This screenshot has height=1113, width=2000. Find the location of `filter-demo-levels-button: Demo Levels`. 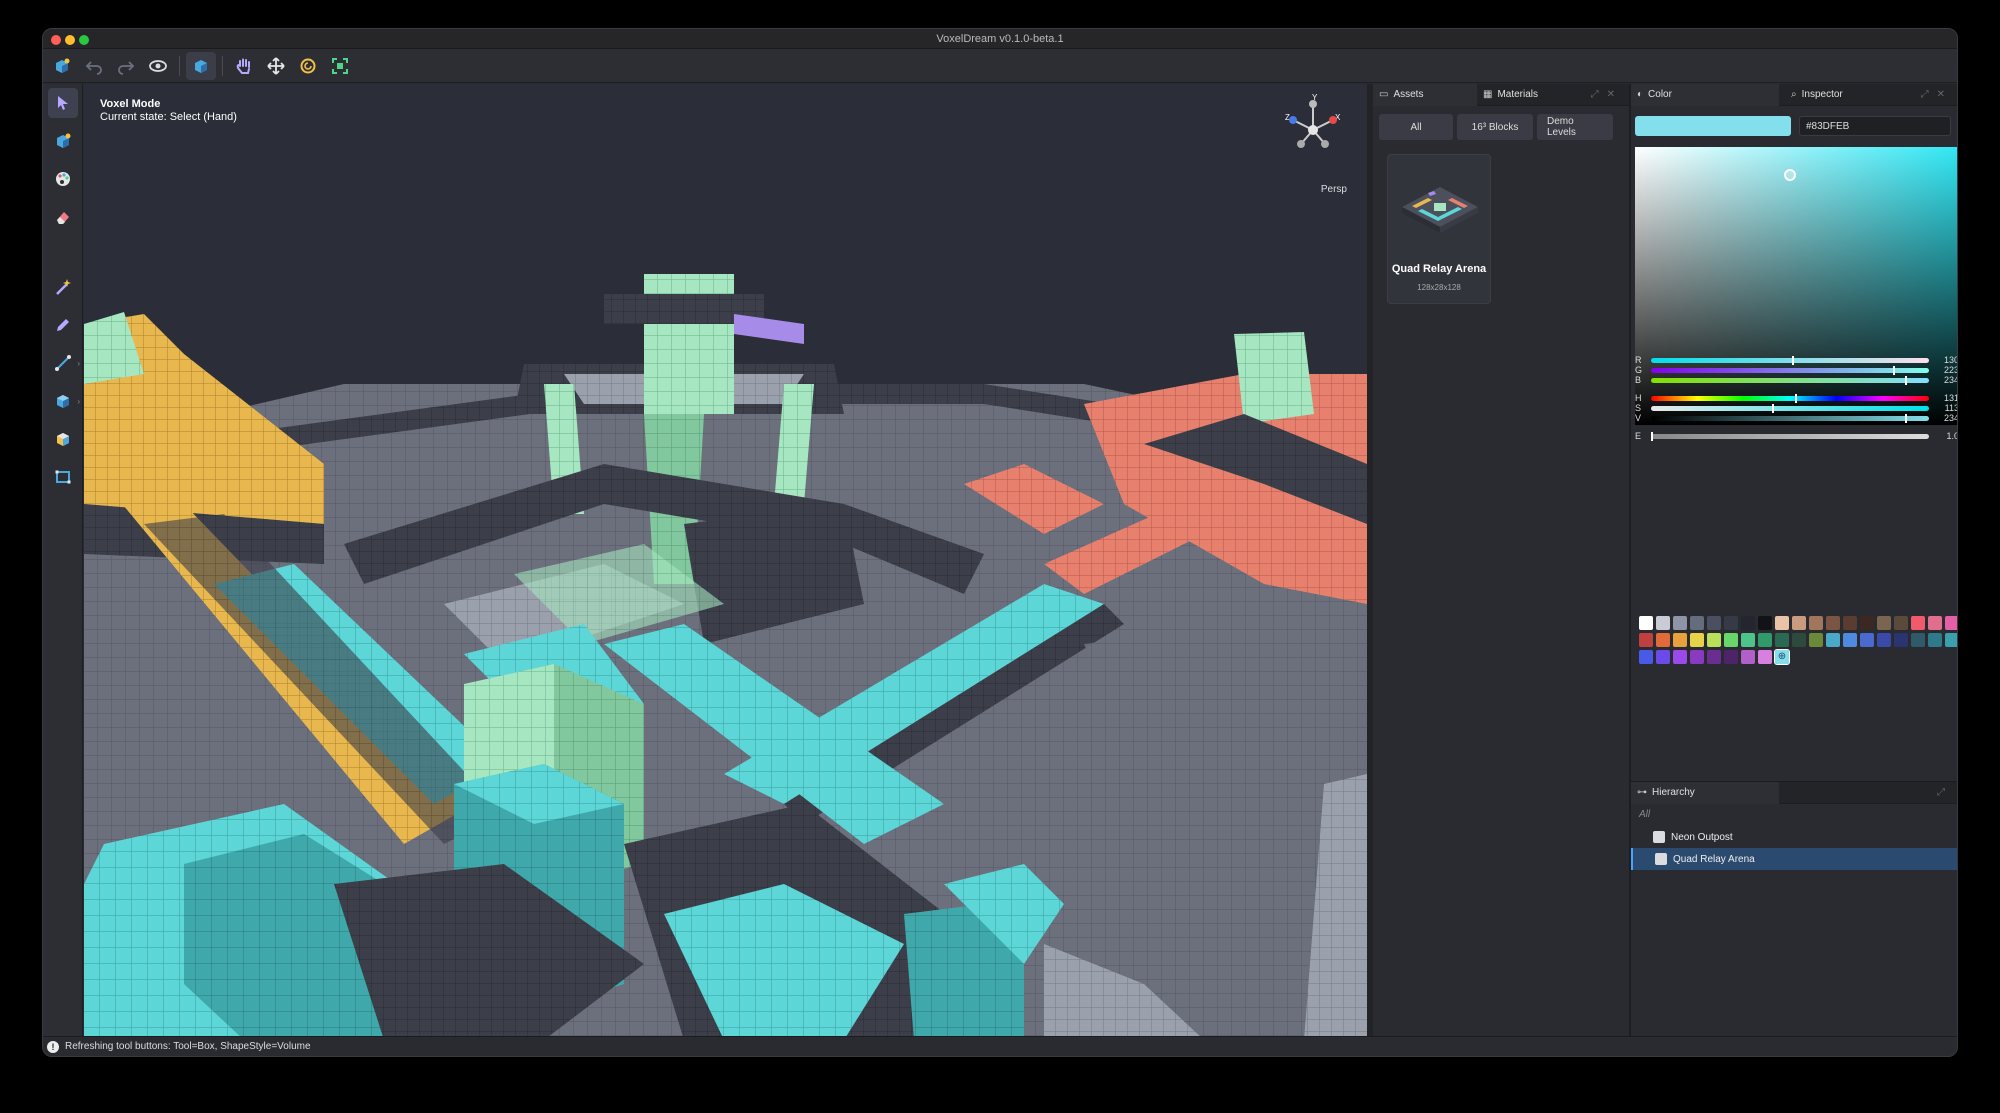

filter-demo-levels-button: Demo Levels is located at coordinates (1575, 127).